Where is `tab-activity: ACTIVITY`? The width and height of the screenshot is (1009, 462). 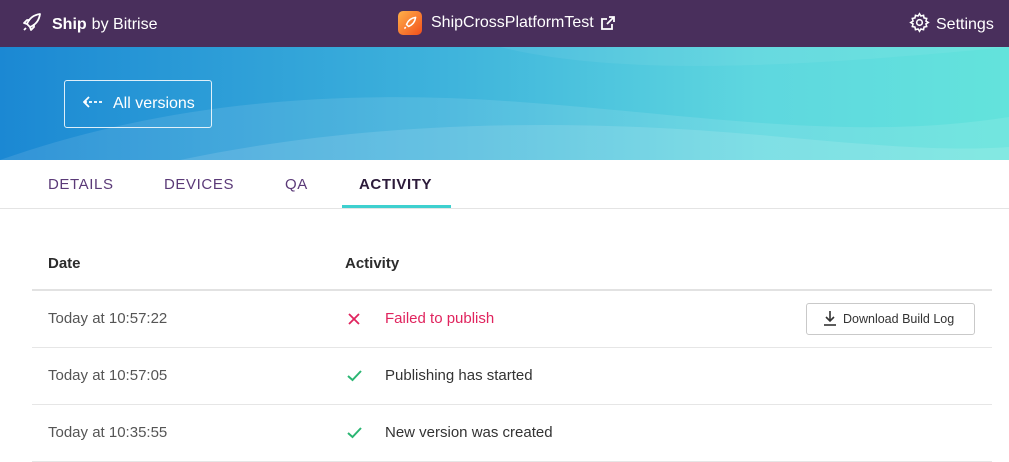
tab-activity: ACTIVITY is located at coordinates (395, 184).